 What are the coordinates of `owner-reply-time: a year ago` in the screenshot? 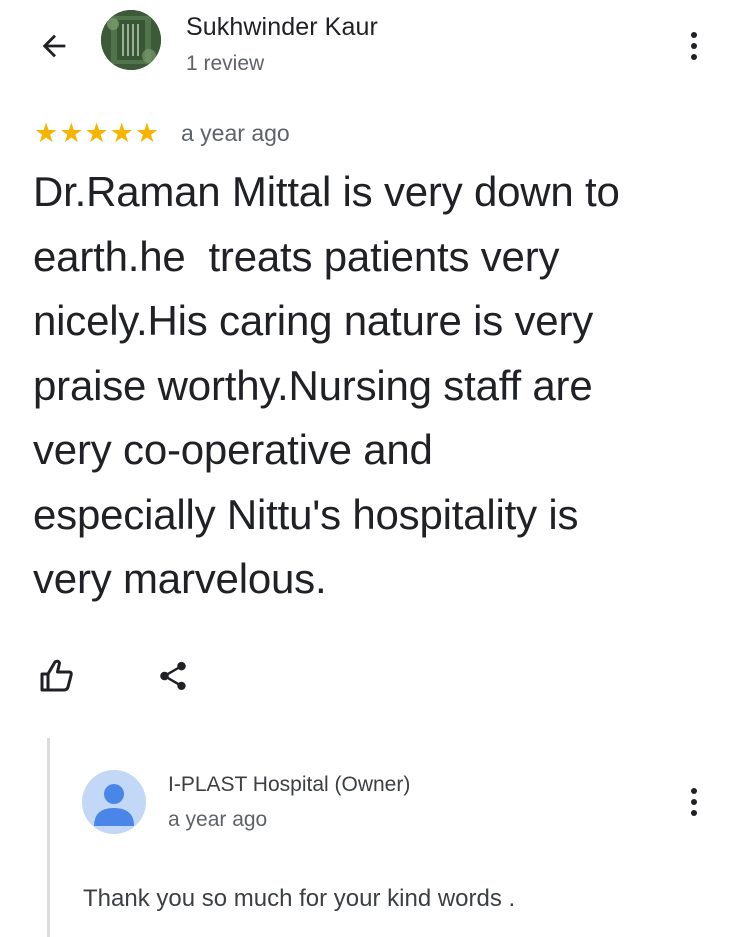 It's located at (218, 819).